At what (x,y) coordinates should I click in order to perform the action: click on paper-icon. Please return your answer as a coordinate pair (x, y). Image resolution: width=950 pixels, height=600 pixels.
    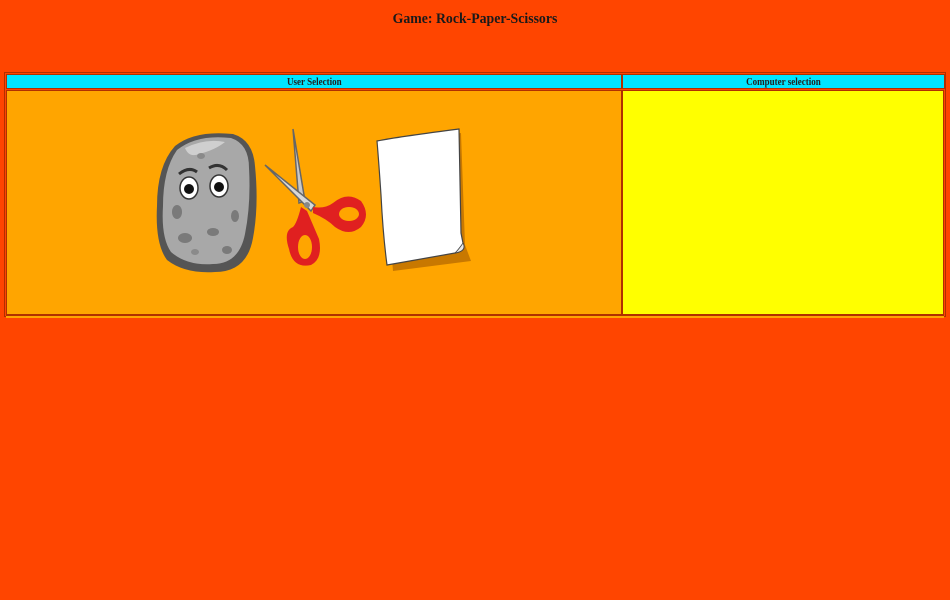
    Looking at the image, I should click on (423, 199).